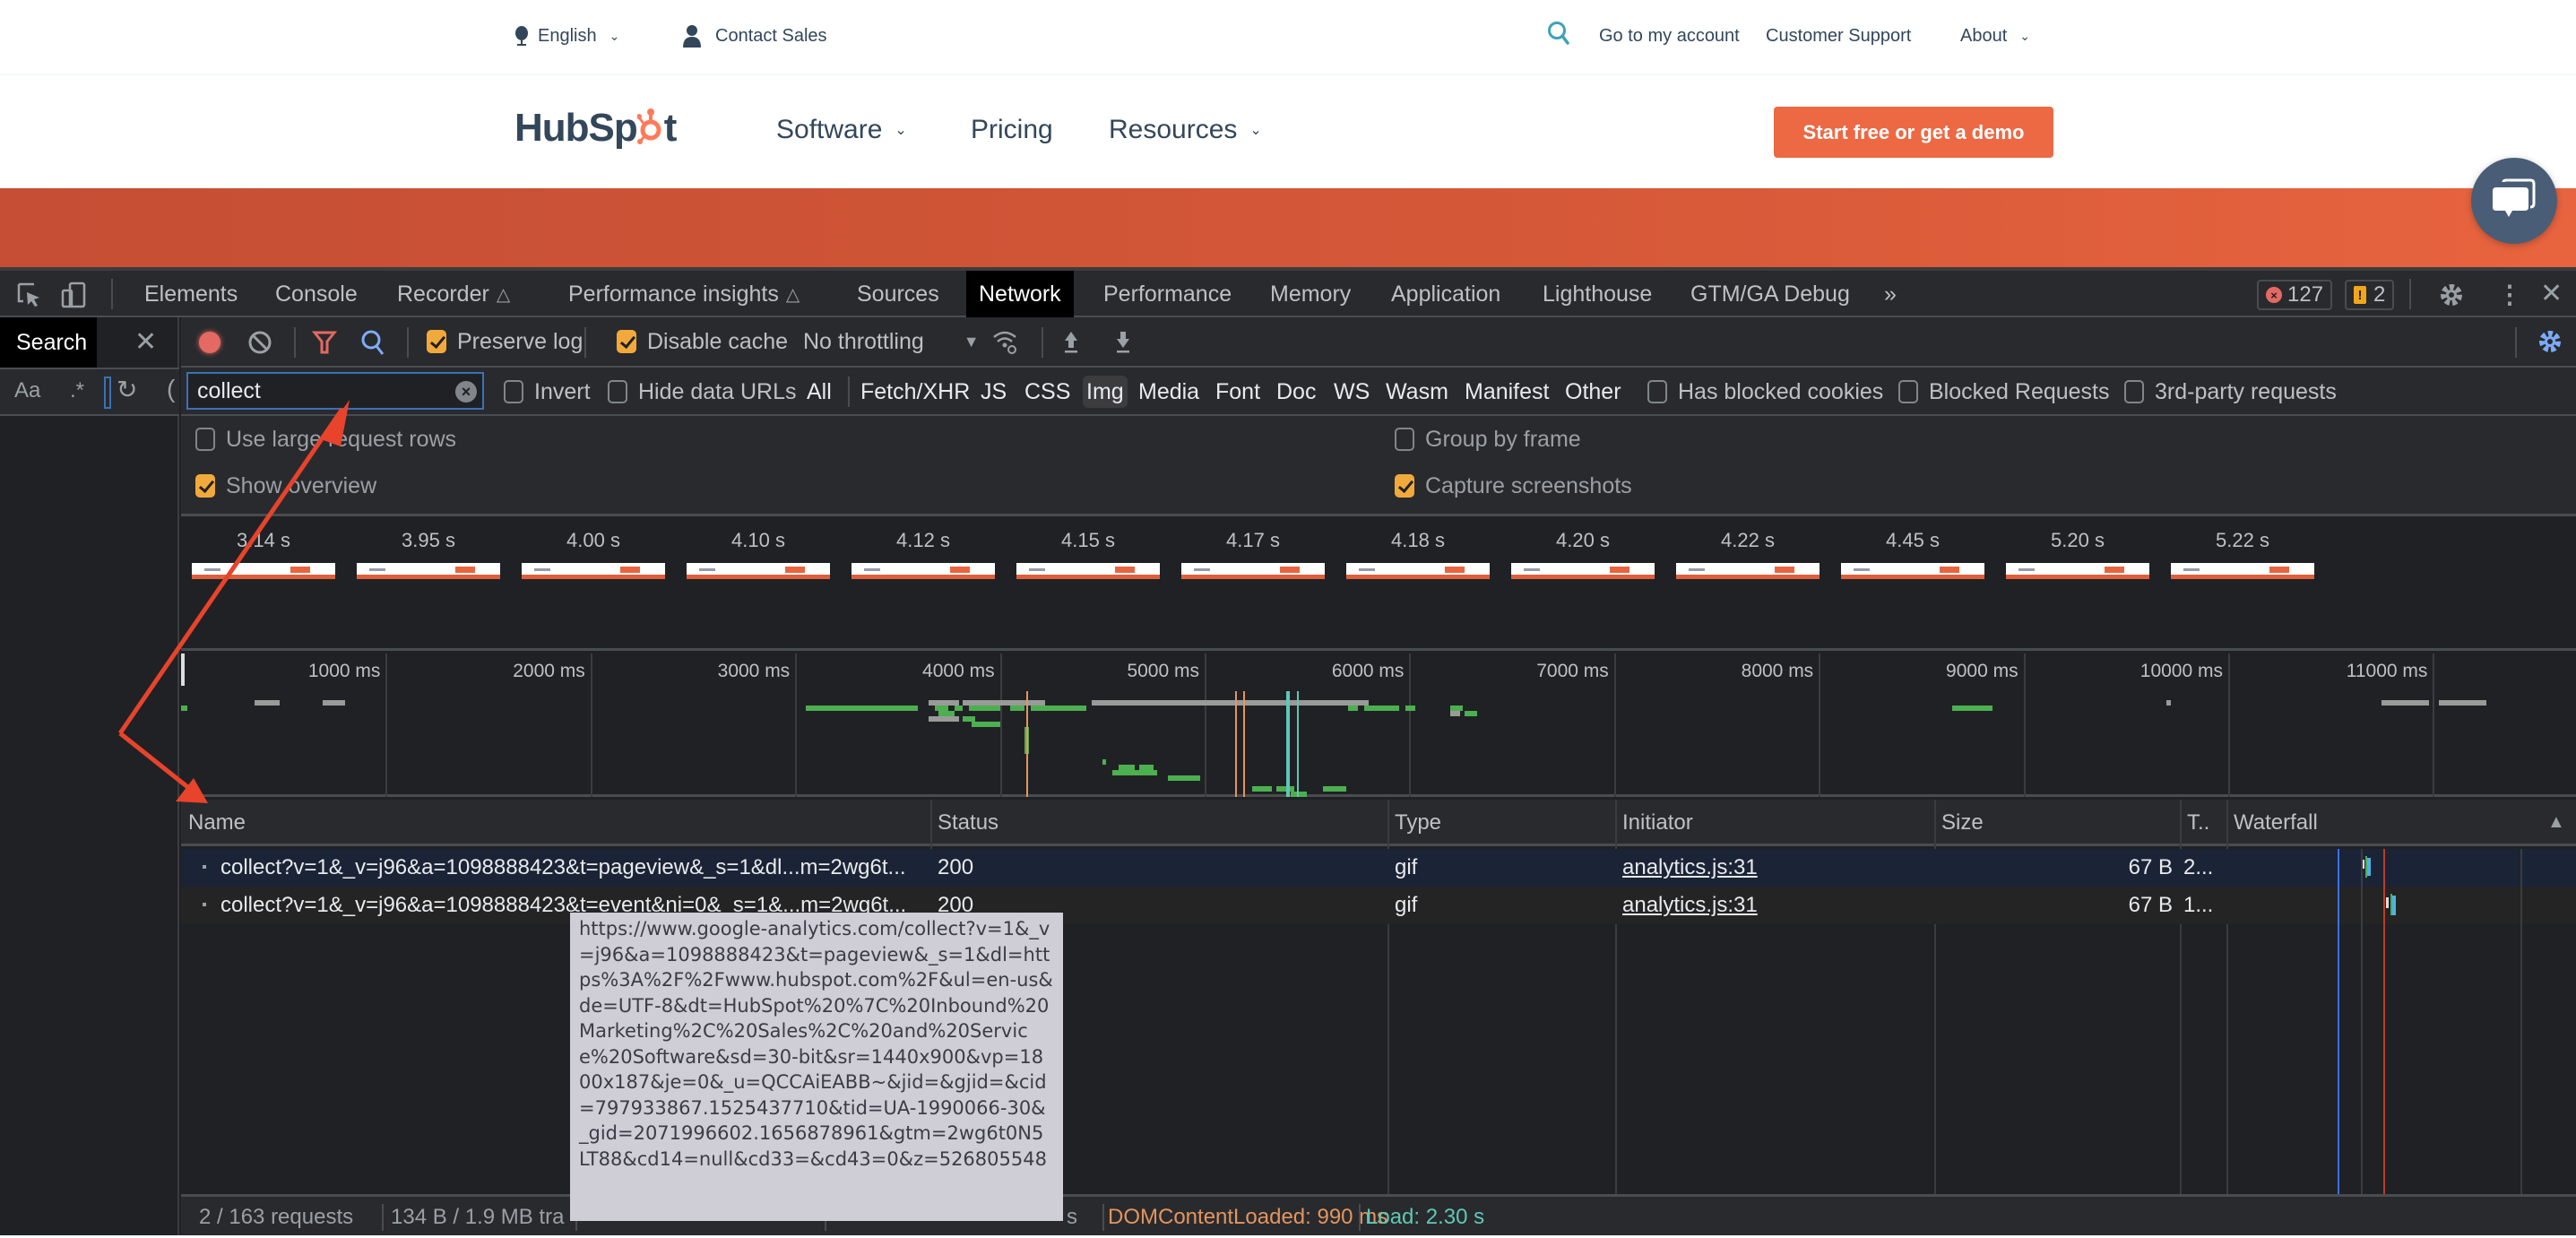 The width and height of the screenshot is (2576, 1238). What do you see at coordinates (171, 389) in the screenshot?
I see `clear-search-icon: (` at bounding box center [171, 389].